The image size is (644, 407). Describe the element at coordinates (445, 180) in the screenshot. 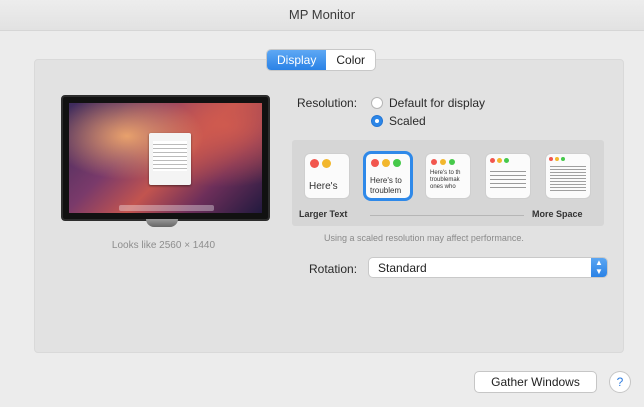

I see `scale-sample-text-2: troublemak` at that location.